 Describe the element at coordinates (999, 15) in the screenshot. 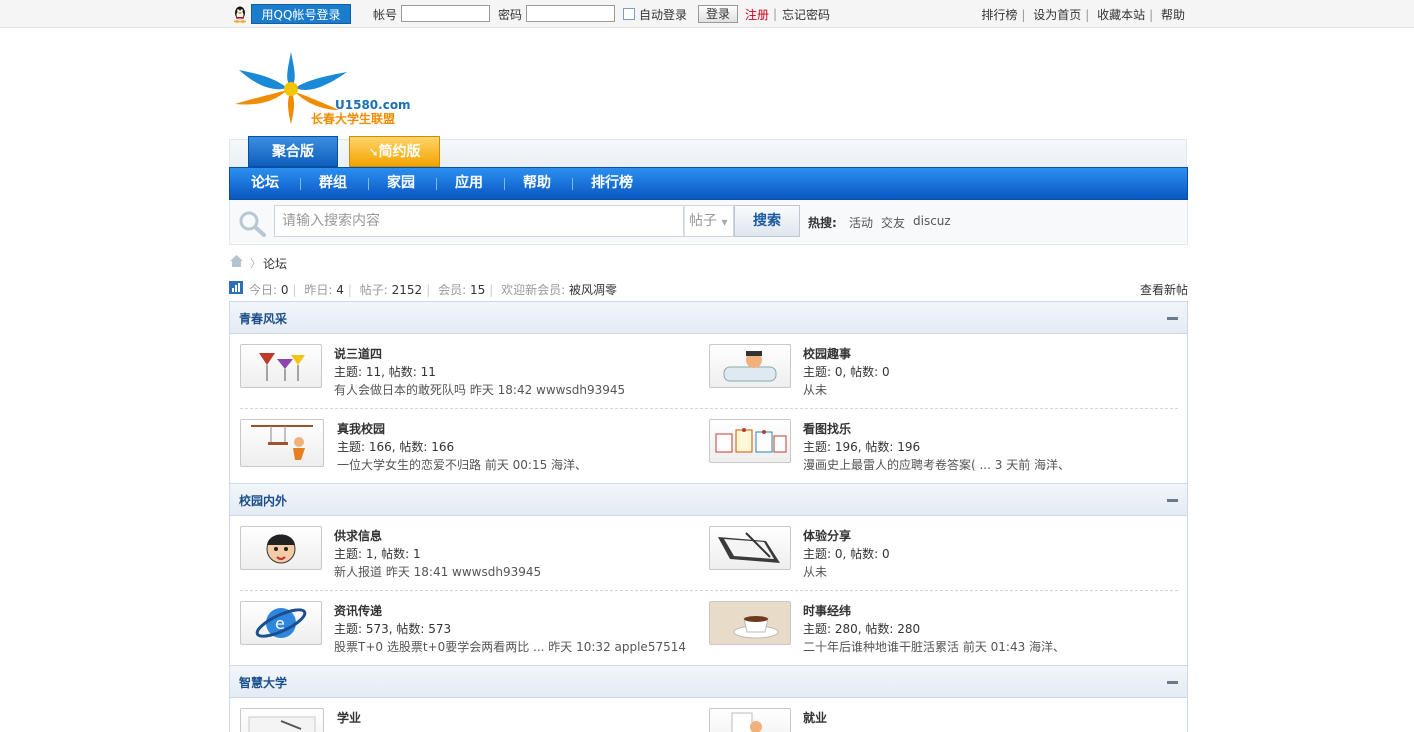

I see `ranking-link: 排行榜` at that location.